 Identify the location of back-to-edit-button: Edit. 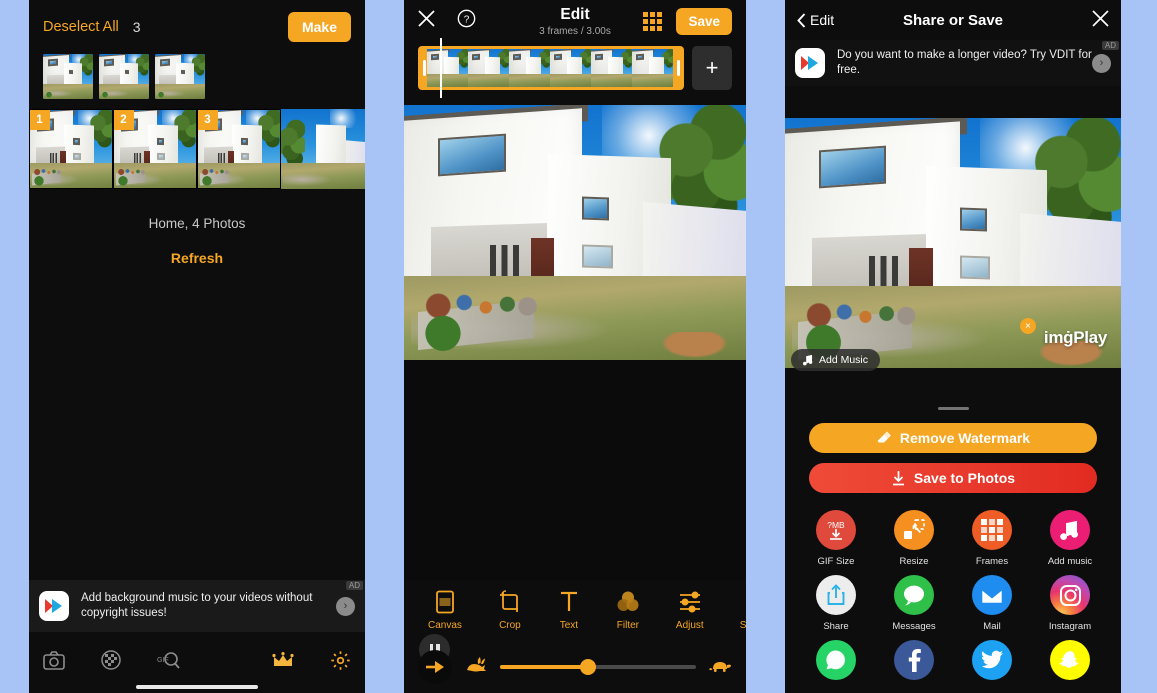
(815, 20).